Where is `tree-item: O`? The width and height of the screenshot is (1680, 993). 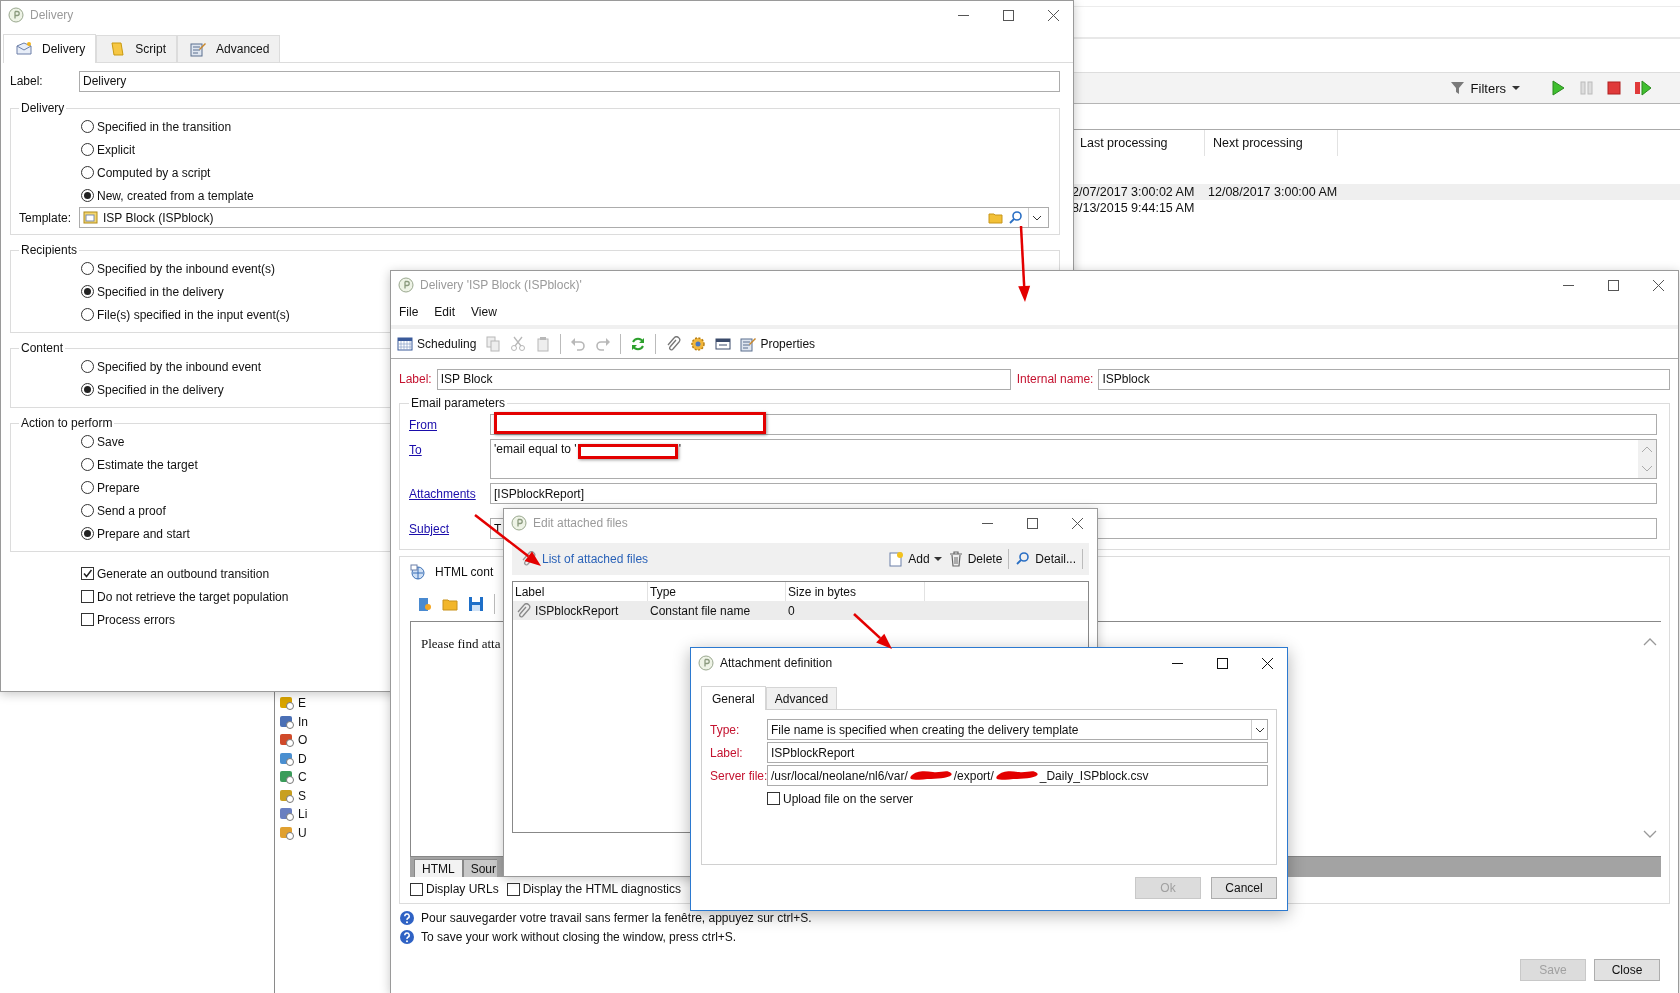 tree-item: O is located at coordinates (303, 740).